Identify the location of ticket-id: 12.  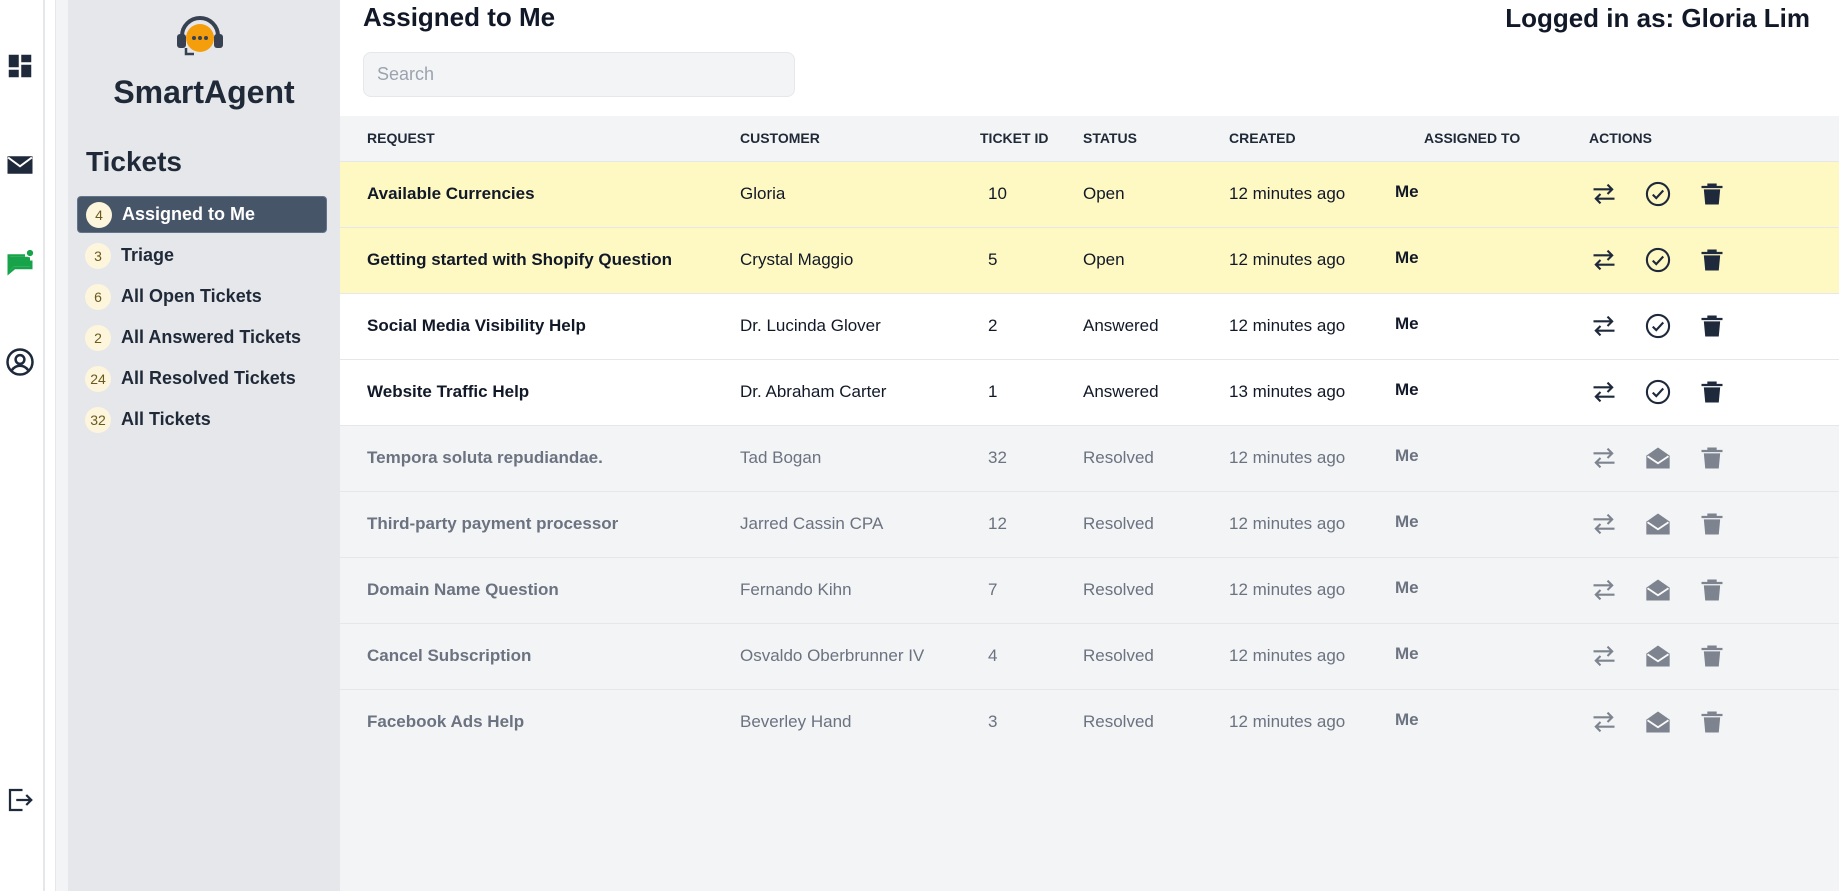
(997, 523).